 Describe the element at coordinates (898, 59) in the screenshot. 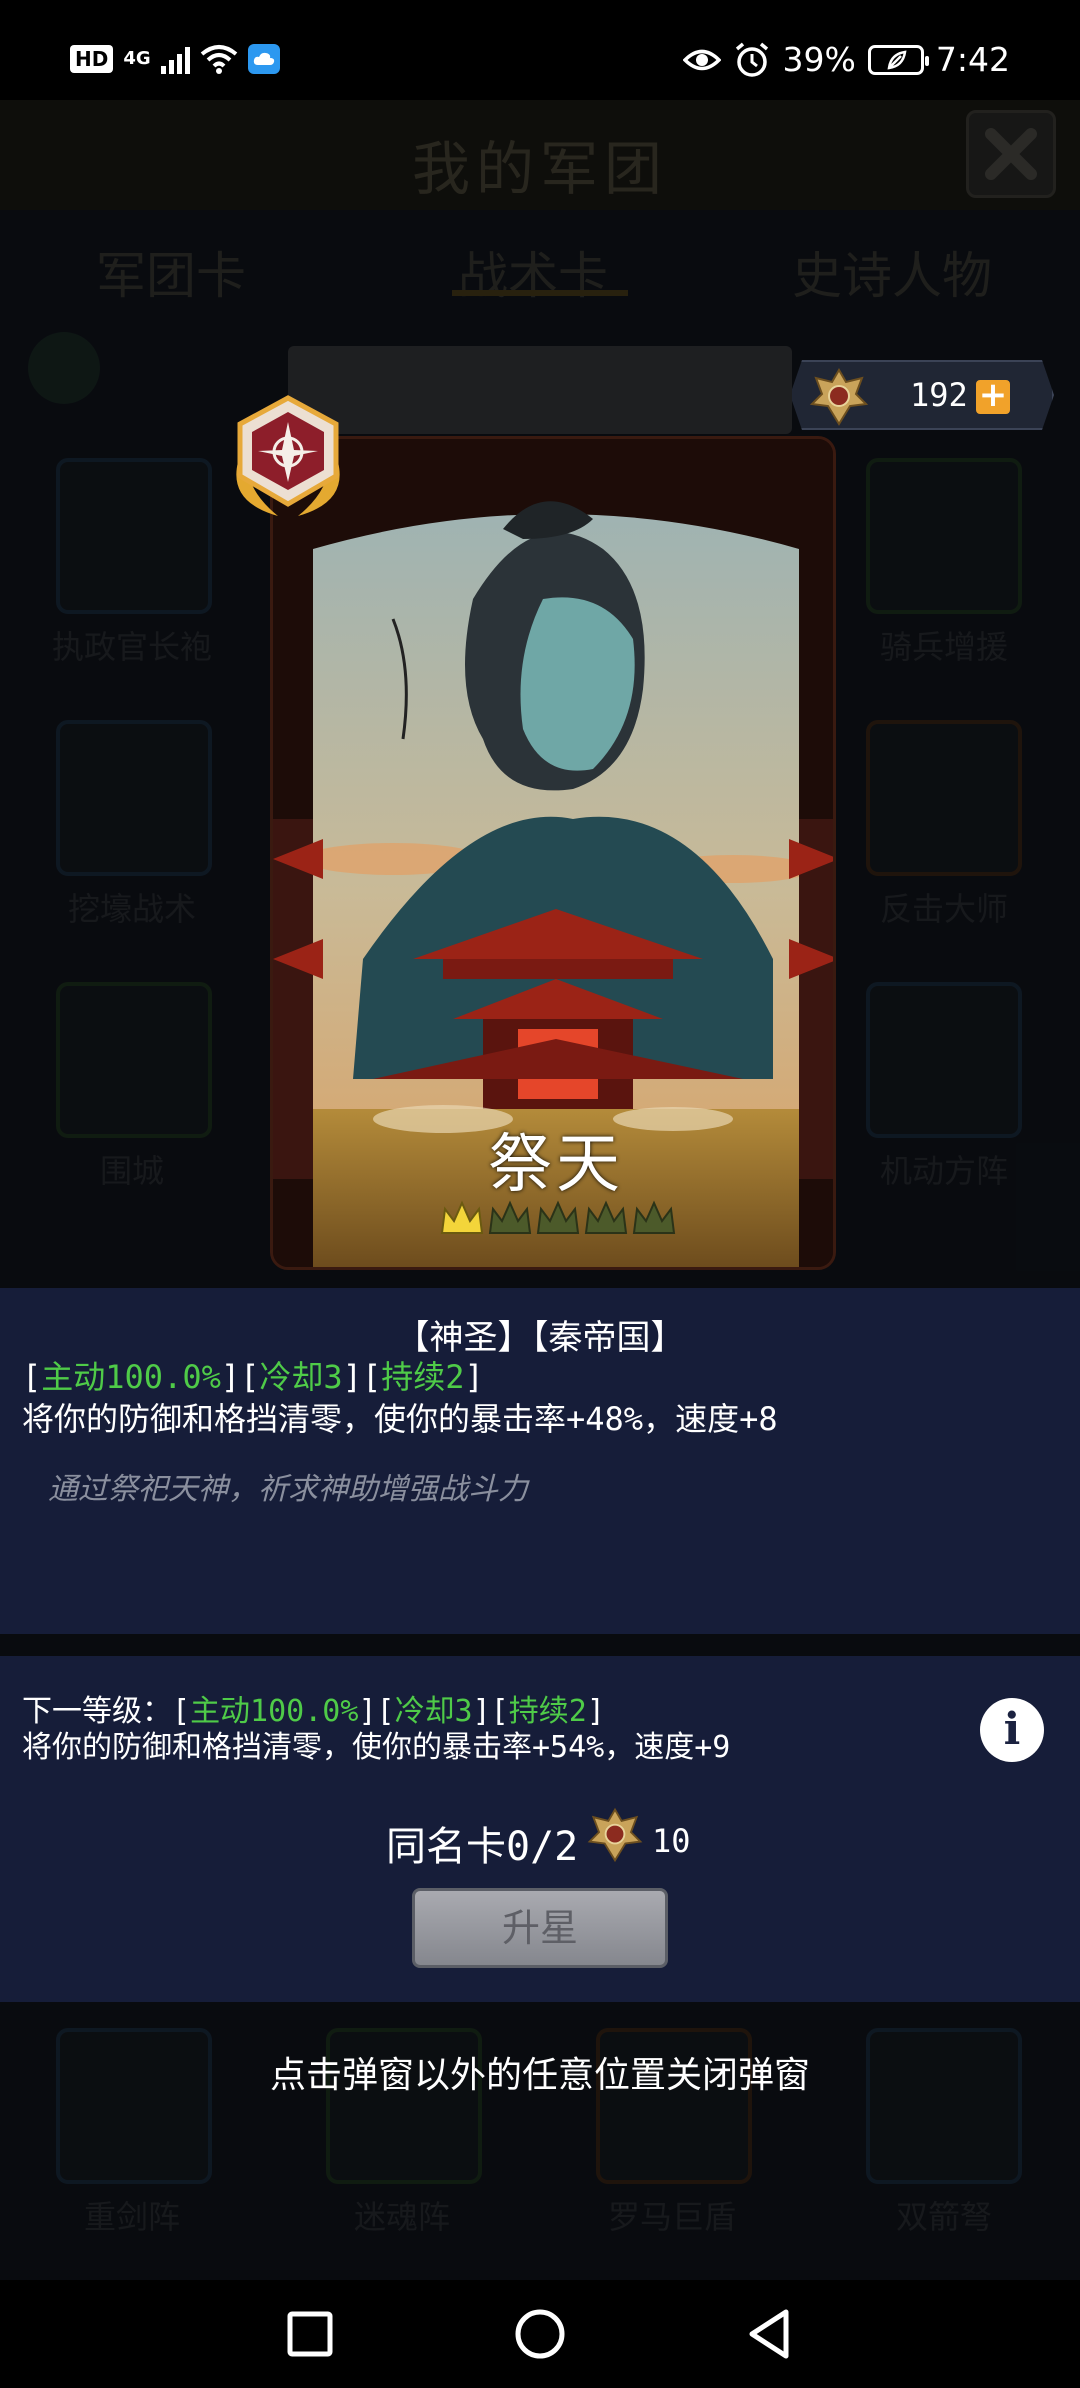

I see `battery-icon` at that location.